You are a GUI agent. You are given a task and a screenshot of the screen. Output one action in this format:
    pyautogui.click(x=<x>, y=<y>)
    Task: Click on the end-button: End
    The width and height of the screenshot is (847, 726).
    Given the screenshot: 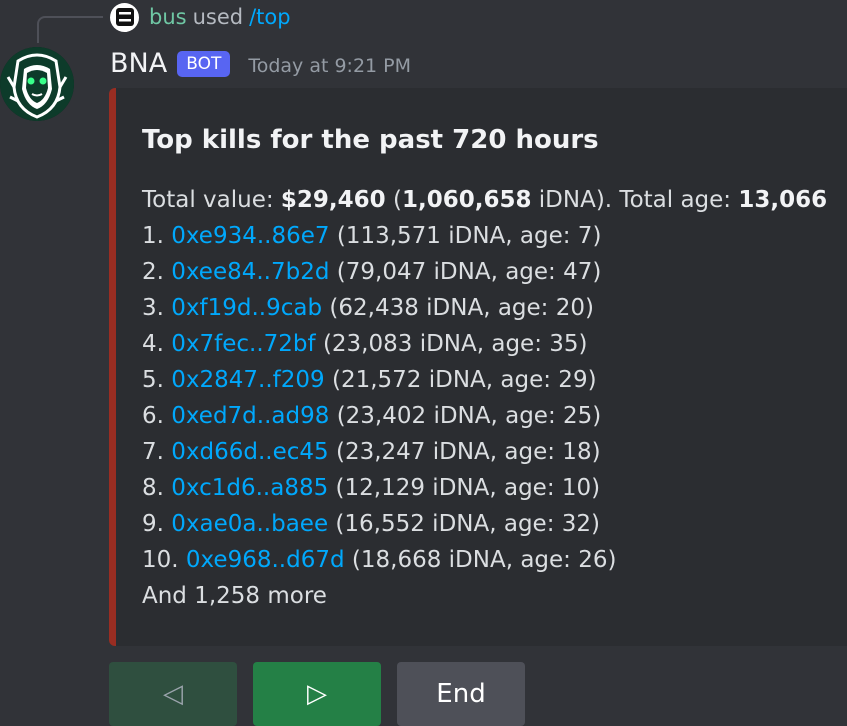 What is the action you would take?
    pyautogui.click(x=461, y=694)
    